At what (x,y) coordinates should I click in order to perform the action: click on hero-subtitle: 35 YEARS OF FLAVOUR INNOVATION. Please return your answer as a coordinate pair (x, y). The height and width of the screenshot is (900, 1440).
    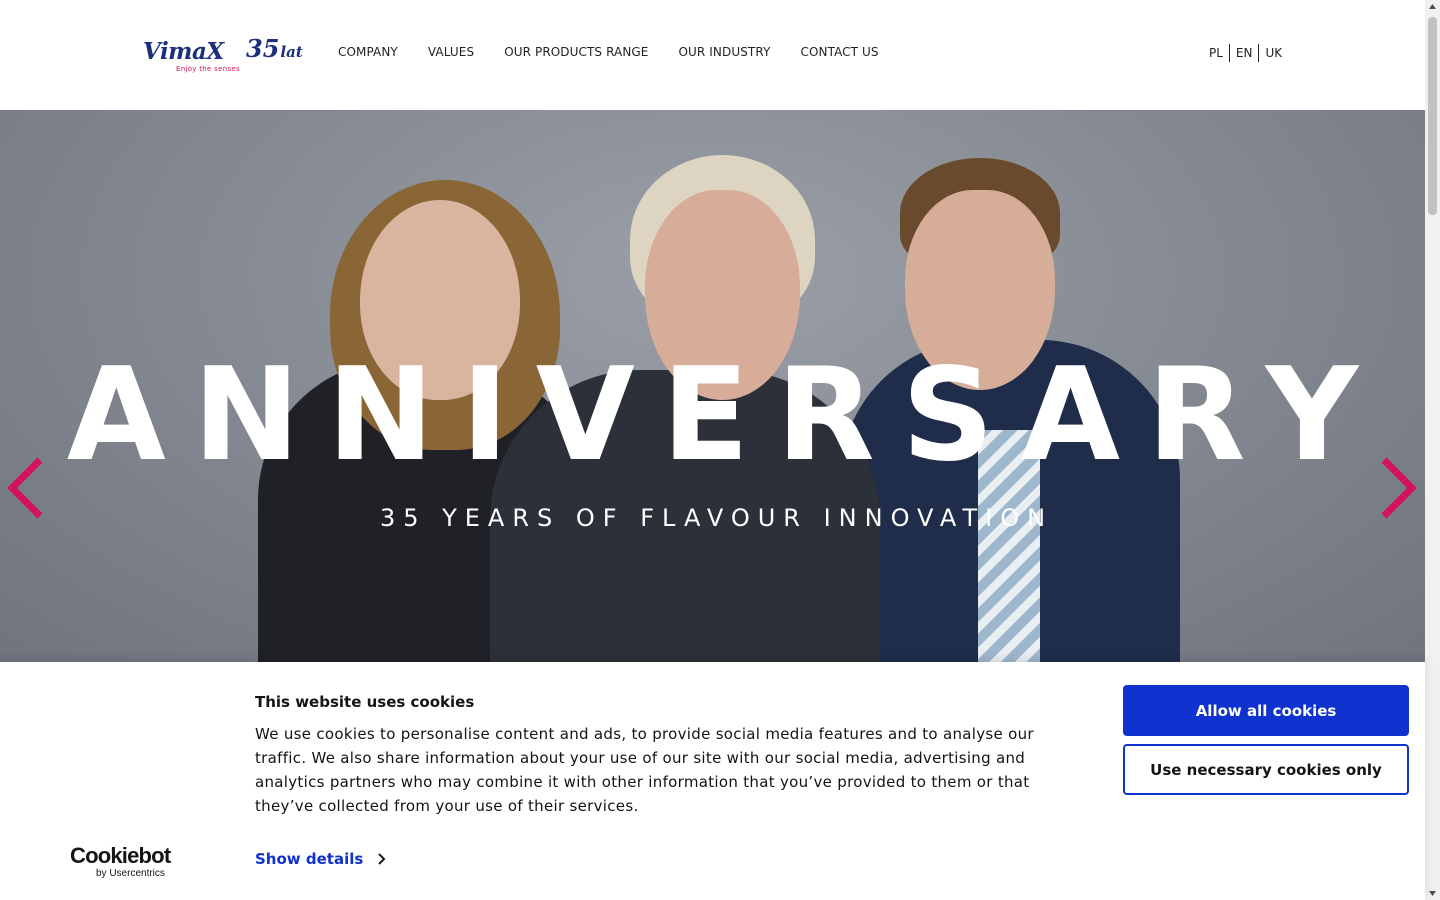
    Looking at the image, I should click on (716, 518).